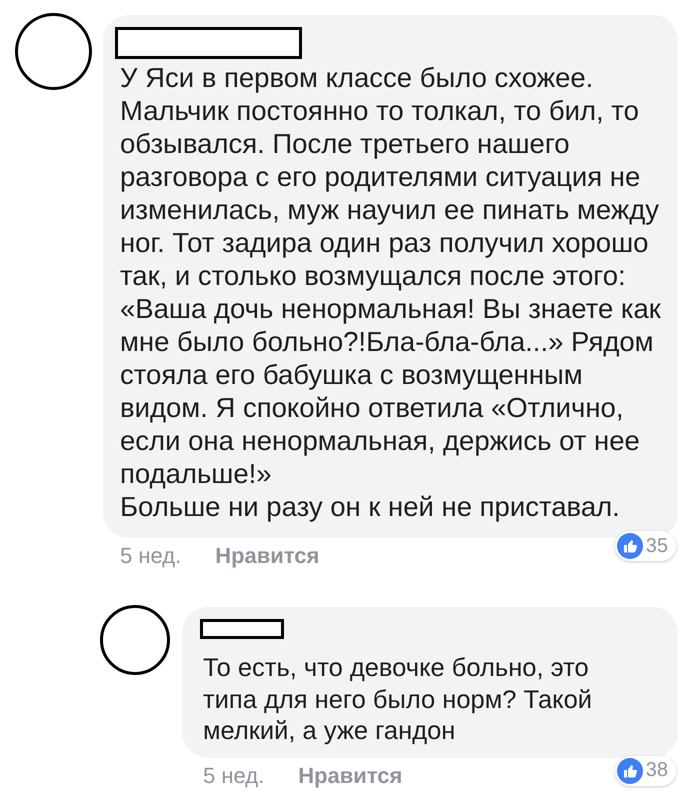  Describe the element at coordinates (645, 546) in the screenshot. I see `reaction-badge: 35` at that location.